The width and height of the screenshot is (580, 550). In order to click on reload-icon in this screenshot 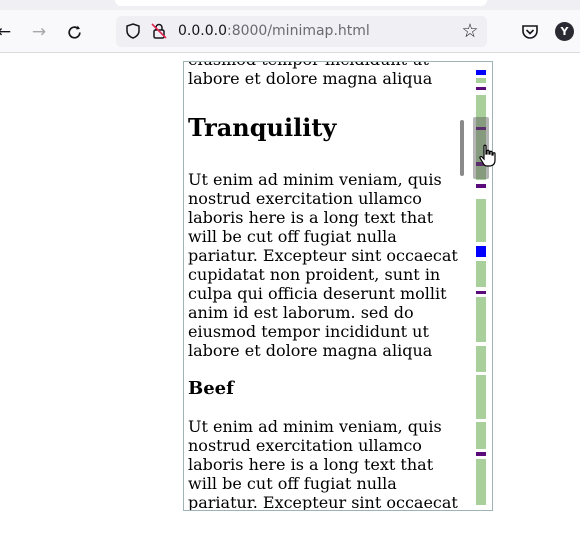, I will do `click(74, 32)`.